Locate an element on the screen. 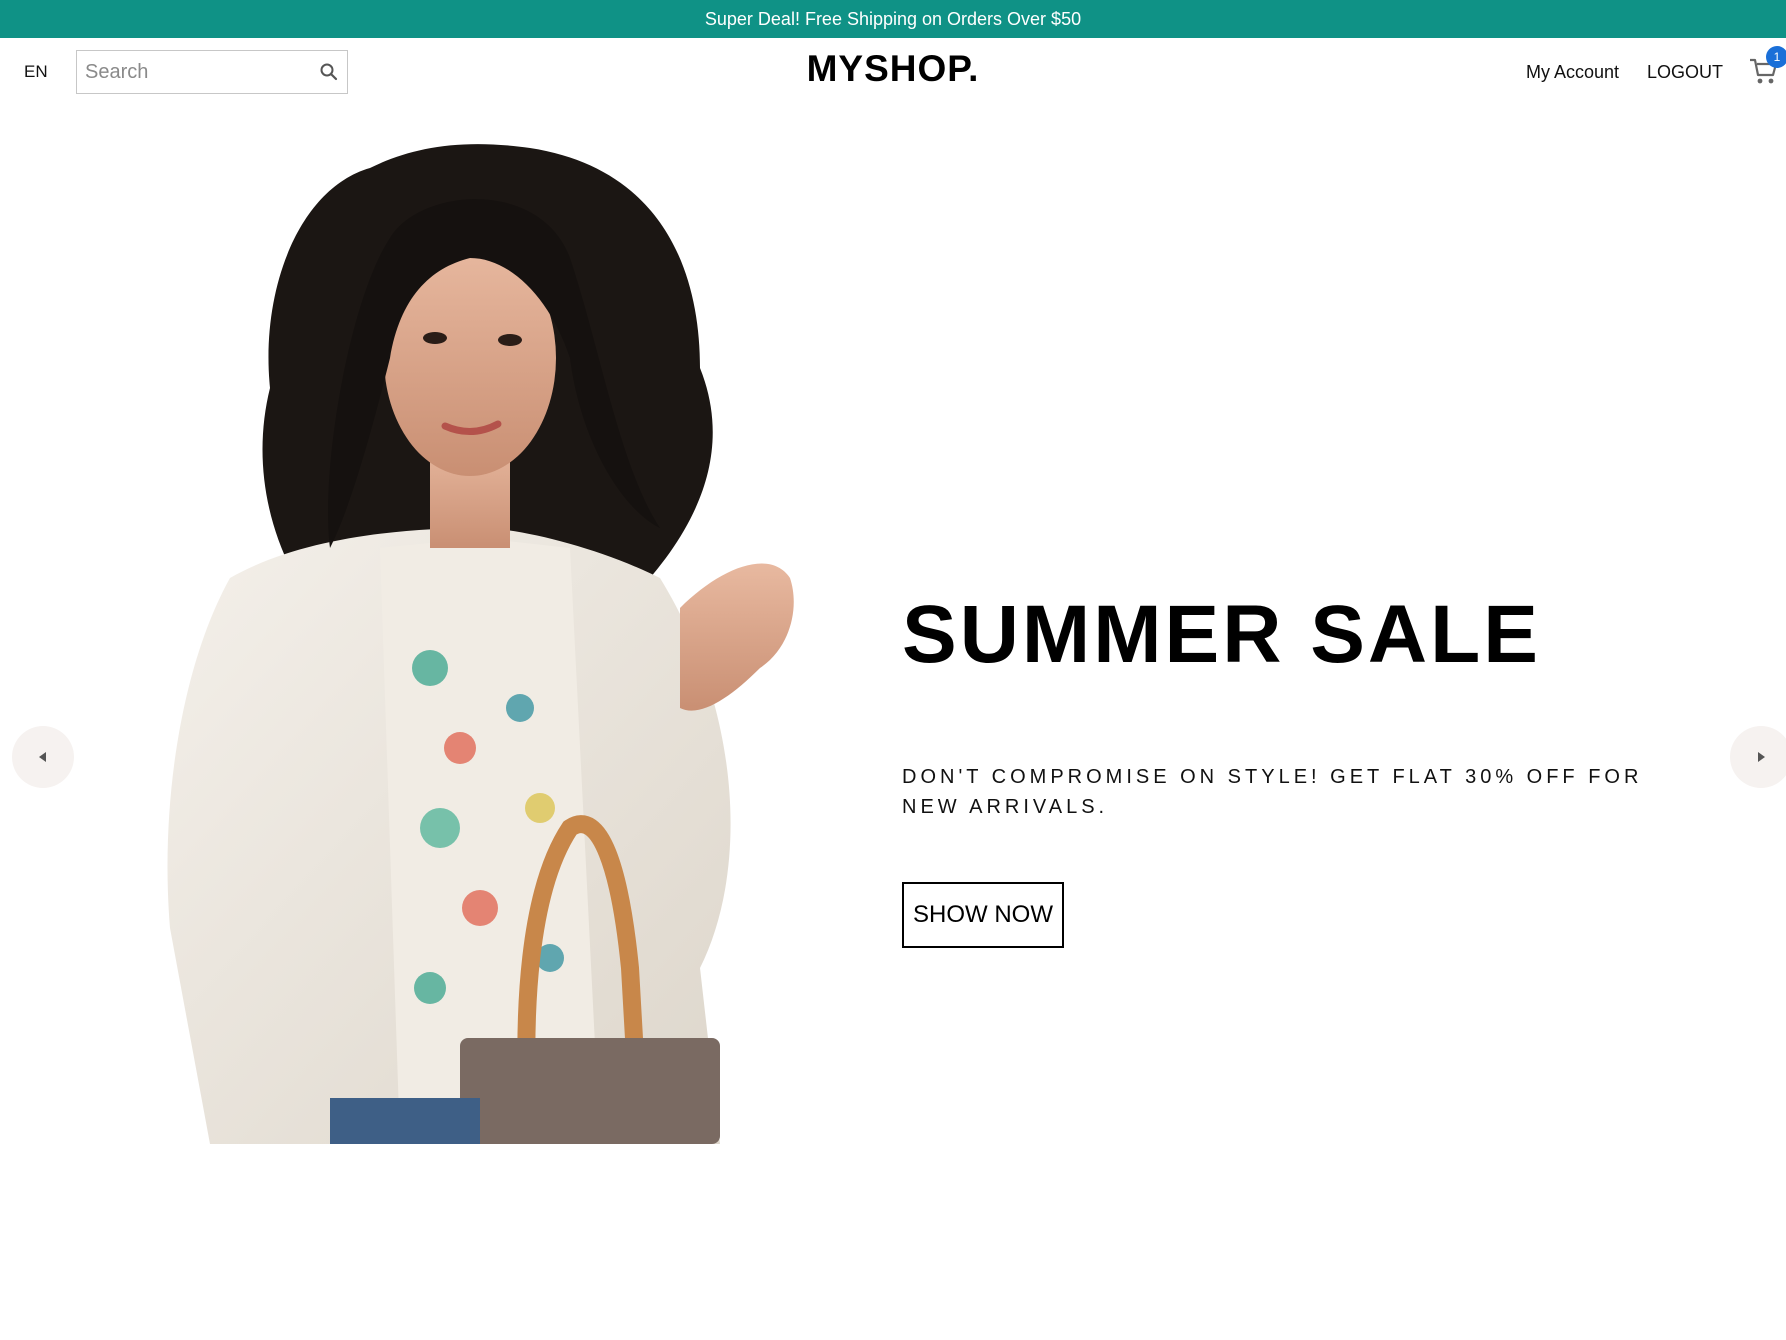  slider-next-button is located at coordinates (1758, 757).